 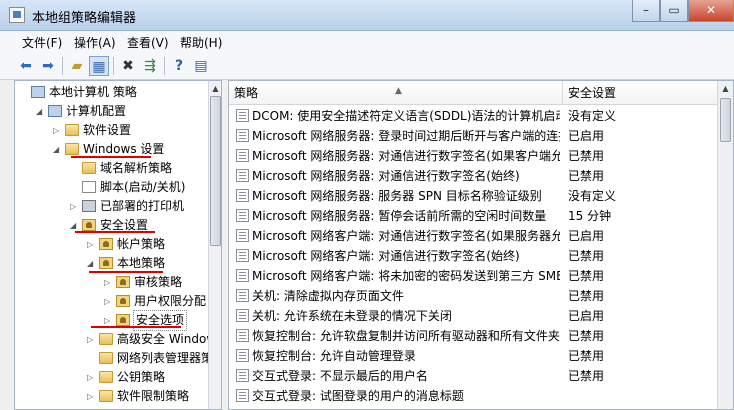 I want to click on forward-icon: ➡, so click(x=48, y=66).